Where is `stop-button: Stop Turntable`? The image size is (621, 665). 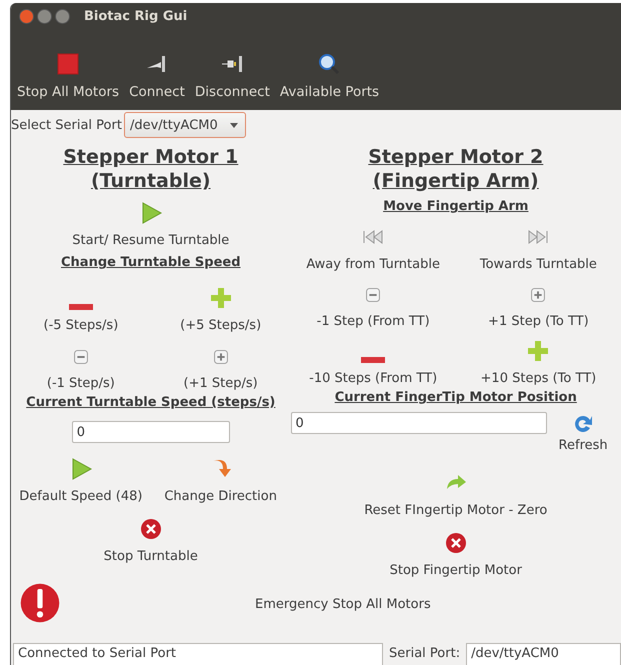
stop-button: Stop Turntable is located at coordinates (151, 541).